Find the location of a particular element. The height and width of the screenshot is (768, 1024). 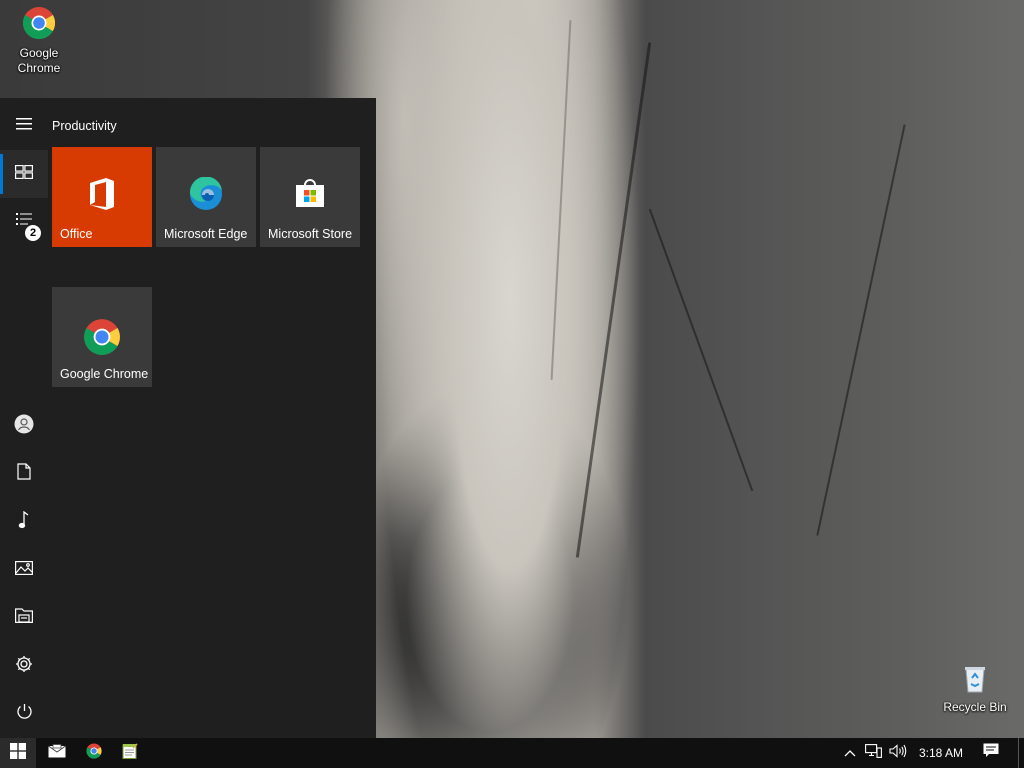

taskbar-notepad is located at coordinates (130, 753).